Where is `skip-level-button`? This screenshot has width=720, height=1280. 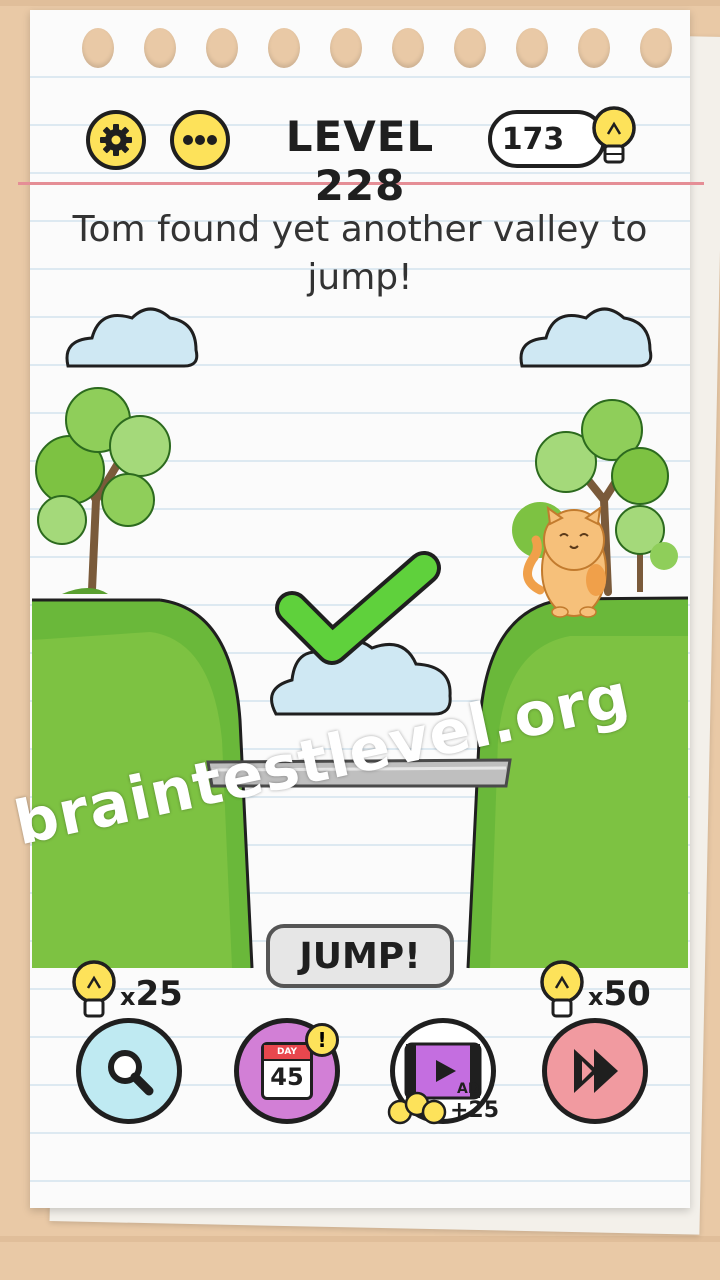
skip-level-button is located at coordinates (595, 1071).